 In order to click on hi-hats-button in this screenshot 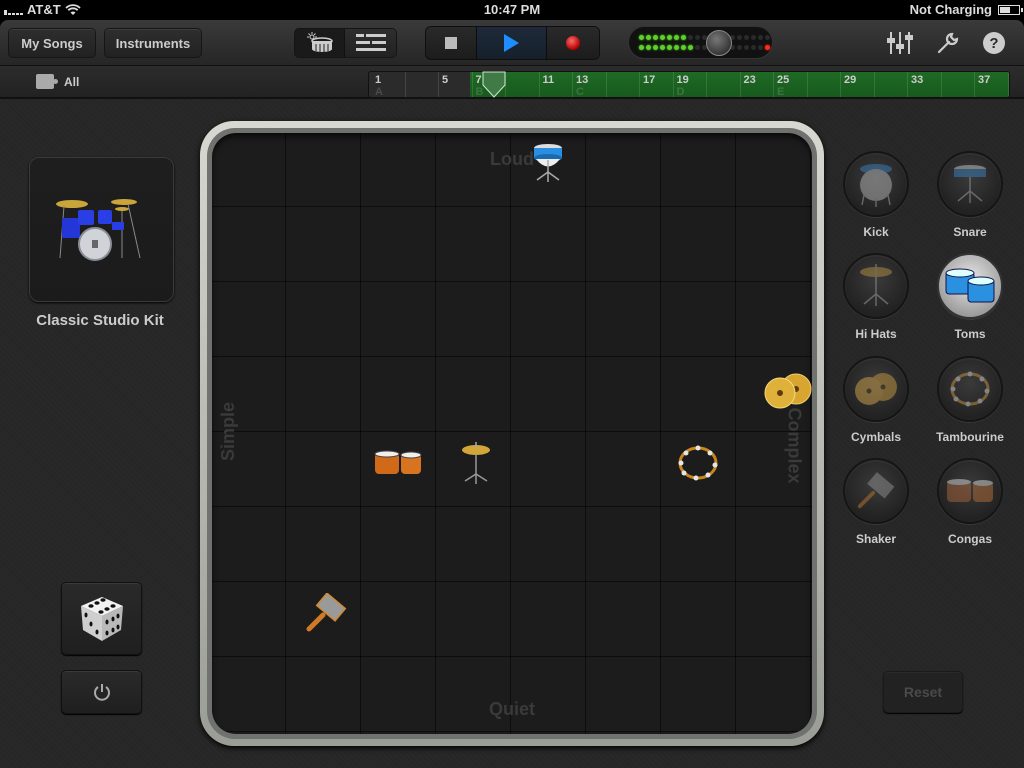, I will do `click(876, 286)`.